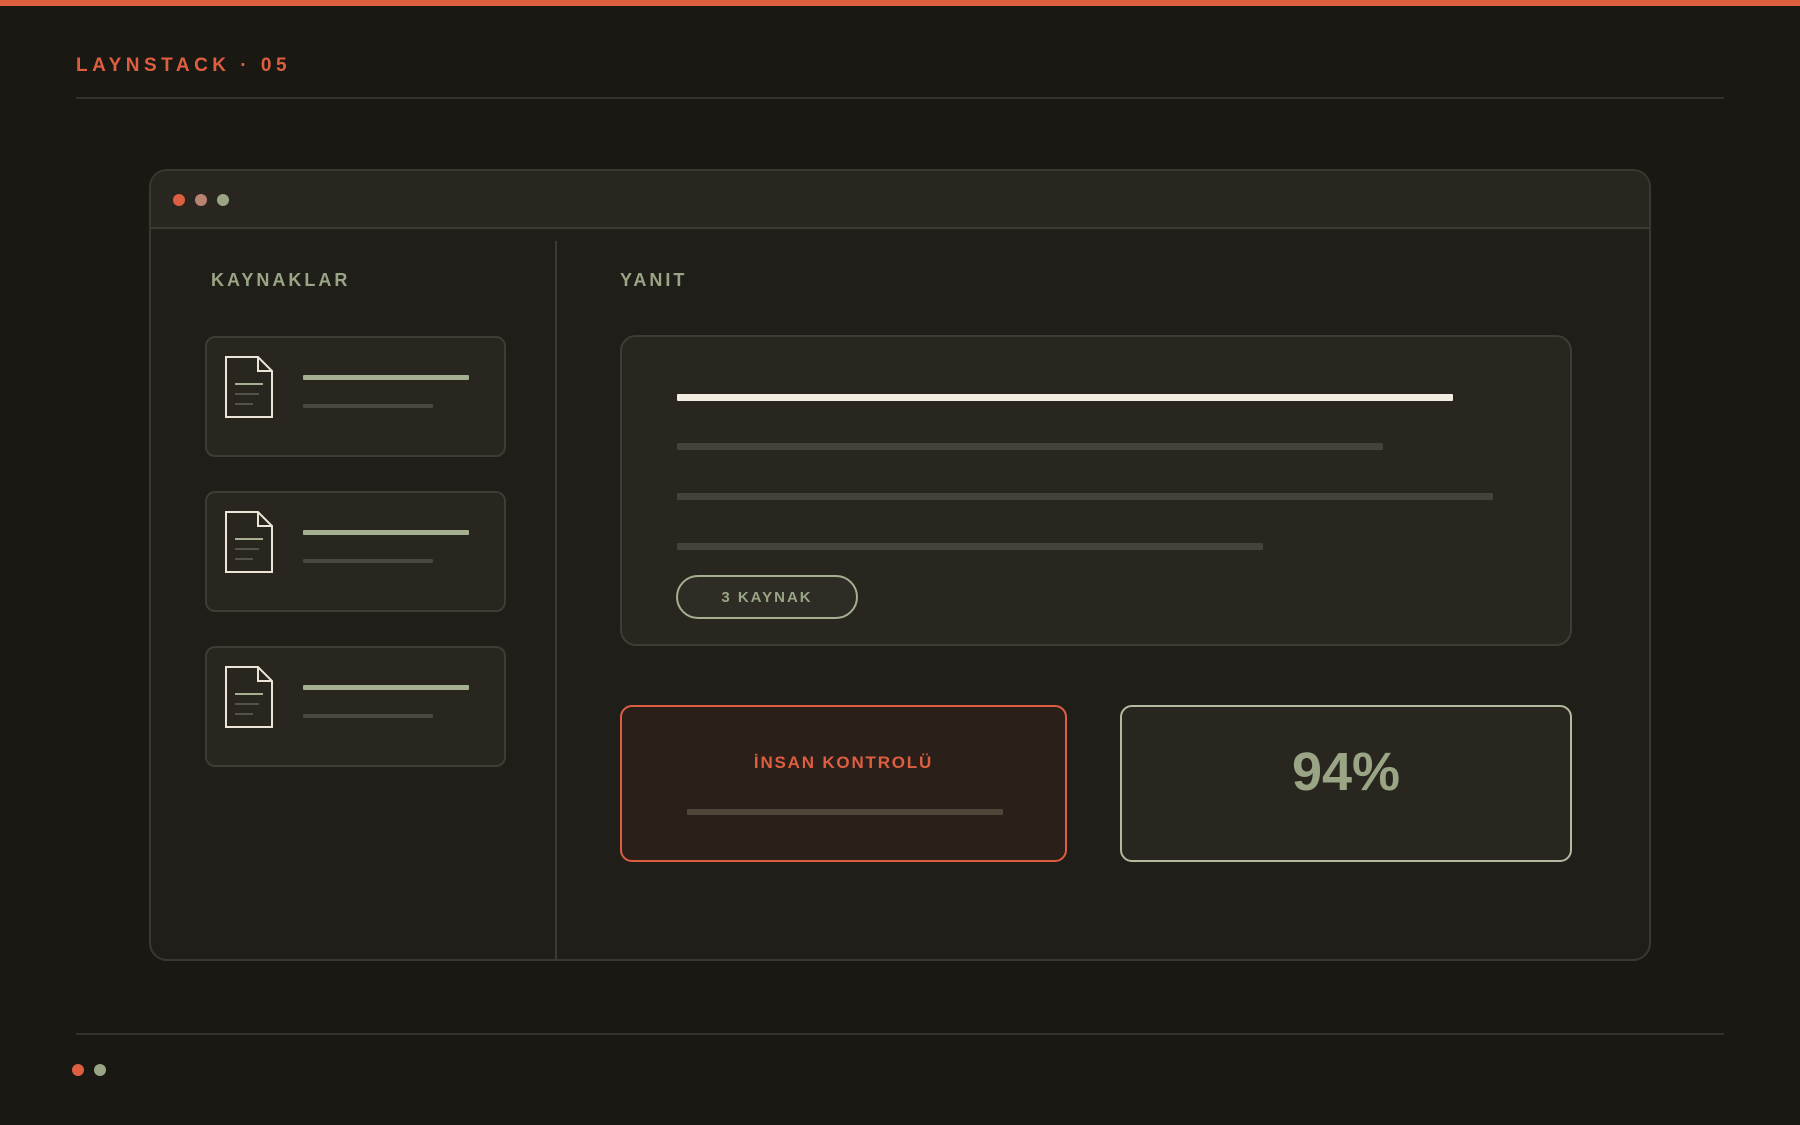 This screenshot has width=1800, height=1125. What do you see at coordinates (1096, 490) in the screenshot?
I see `answer-card: 3 KAYNAK` at bounding box center [1096, 490].